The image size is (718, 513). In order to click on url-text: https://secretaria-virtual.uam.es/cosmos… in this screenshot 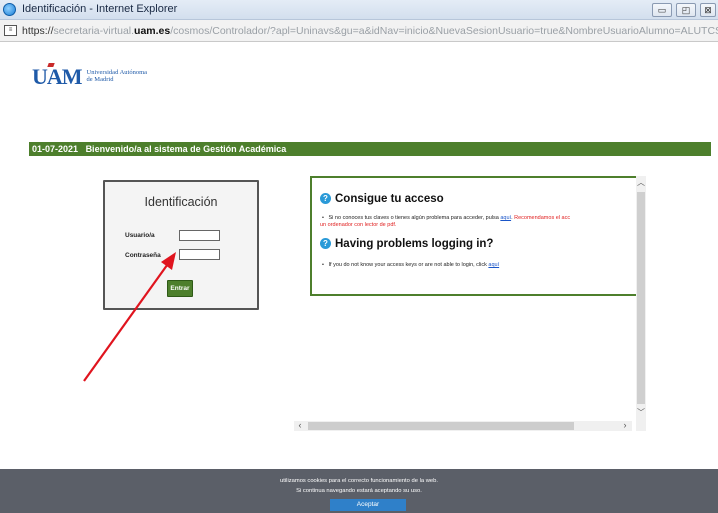, I will do `click(370, 31)`.